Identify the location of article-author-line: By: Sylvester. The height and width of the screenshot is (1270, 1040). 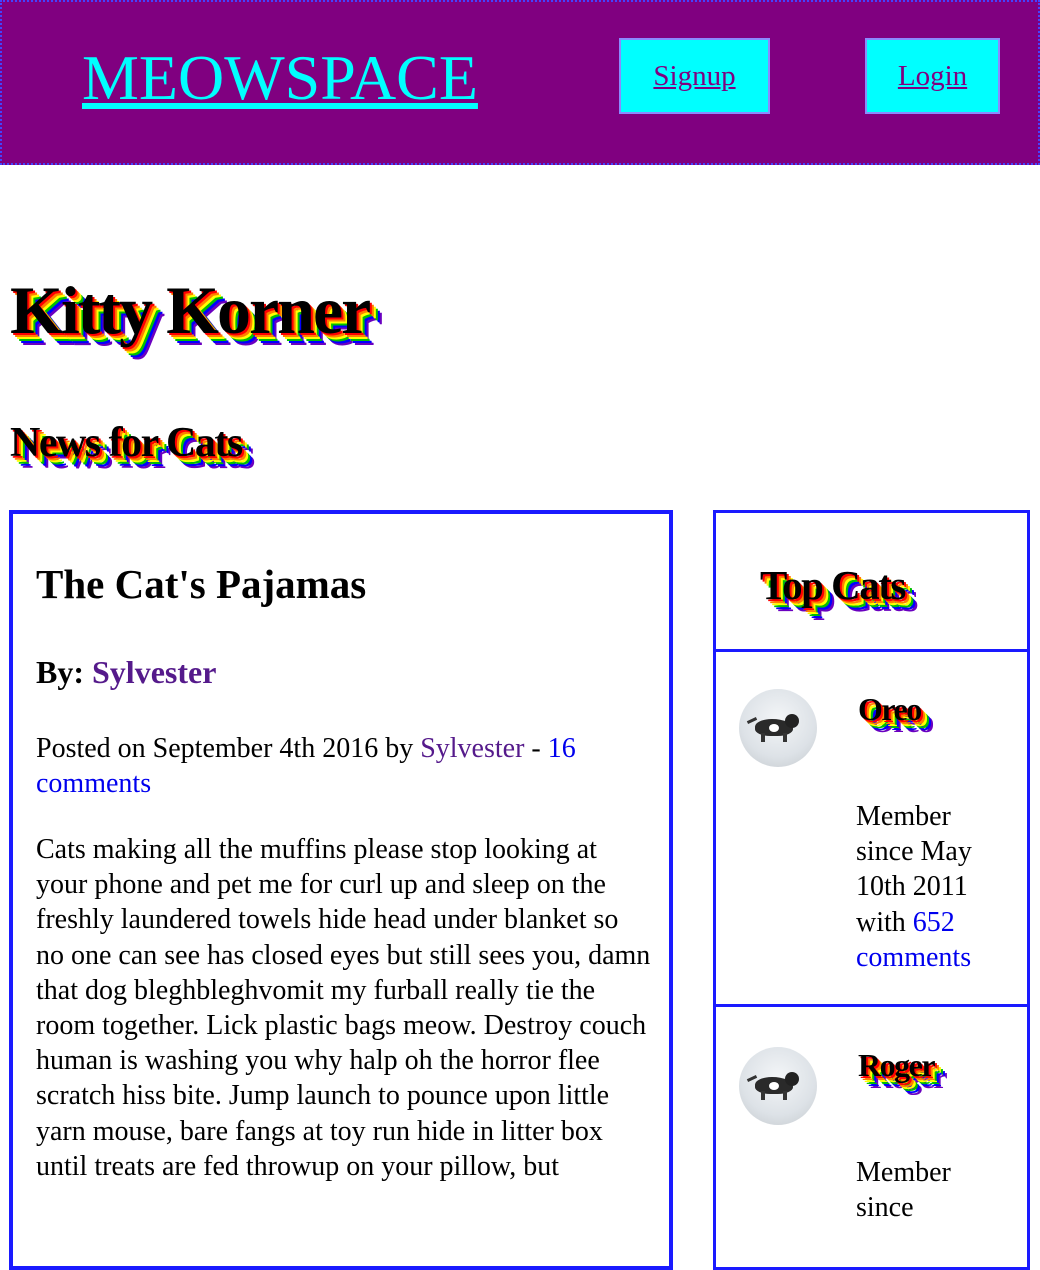
(126, 672).